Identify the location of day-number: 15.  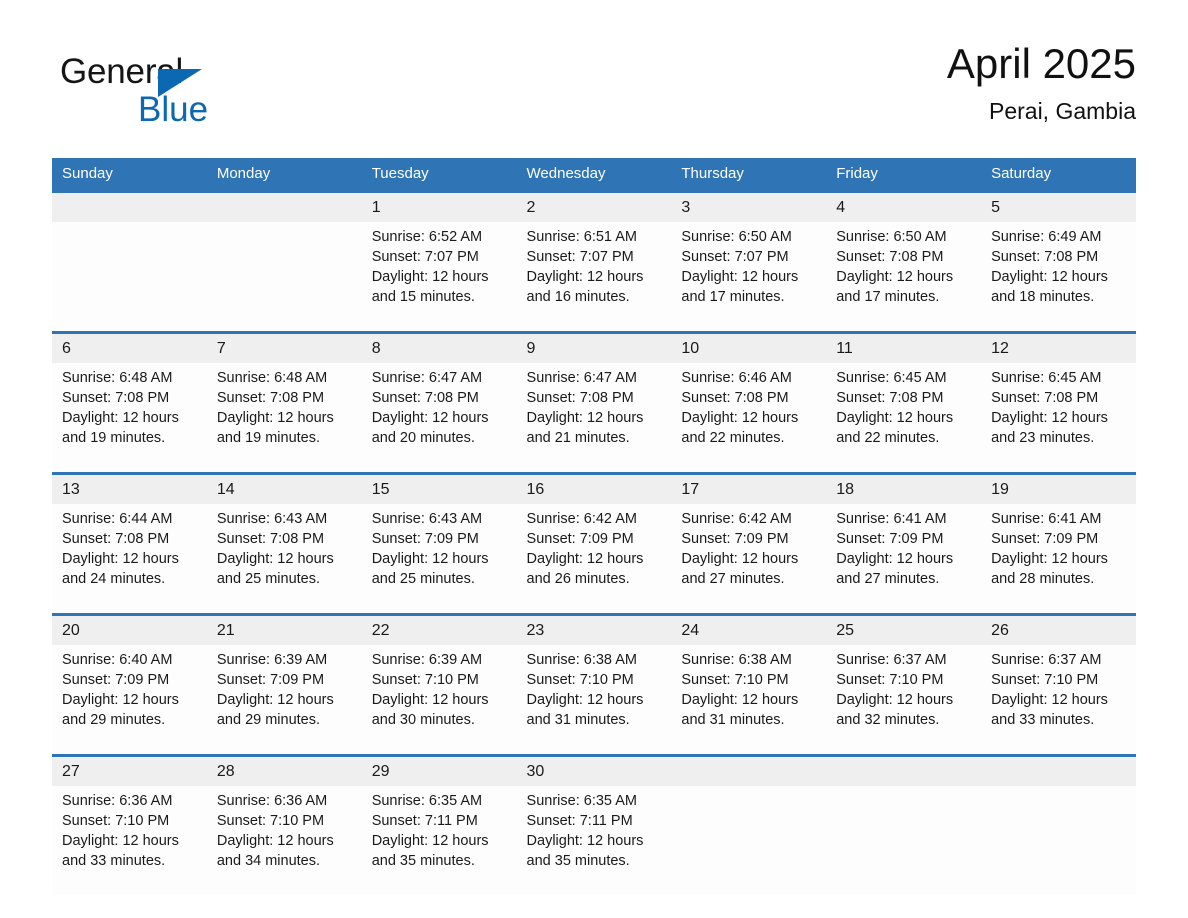
(439, 488).